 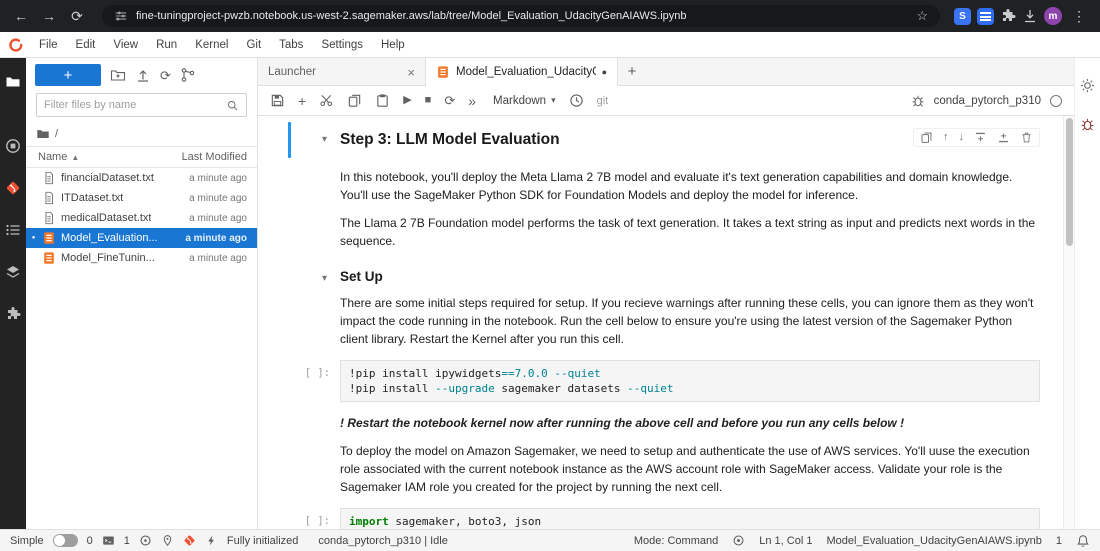 What do you see at coordinates (52, 157) in the screenshot?
I see `column-name: Name` at bounding box center [52, 157].